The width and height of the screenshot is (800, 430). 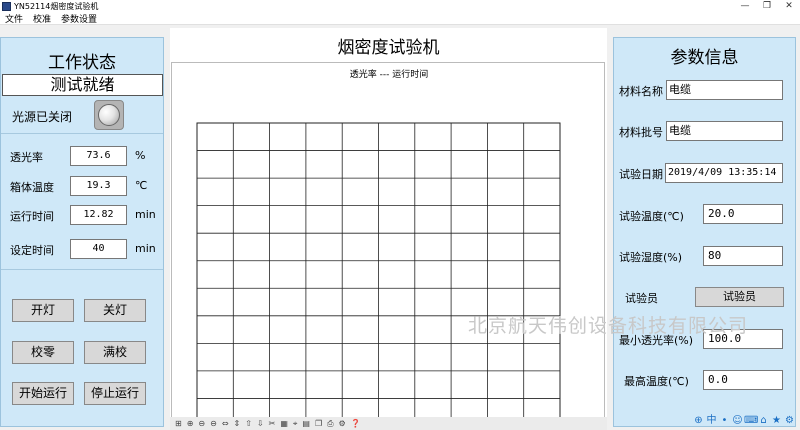 I want to click on chart-tool-icon: ⚙, so click(x=342, y=424).